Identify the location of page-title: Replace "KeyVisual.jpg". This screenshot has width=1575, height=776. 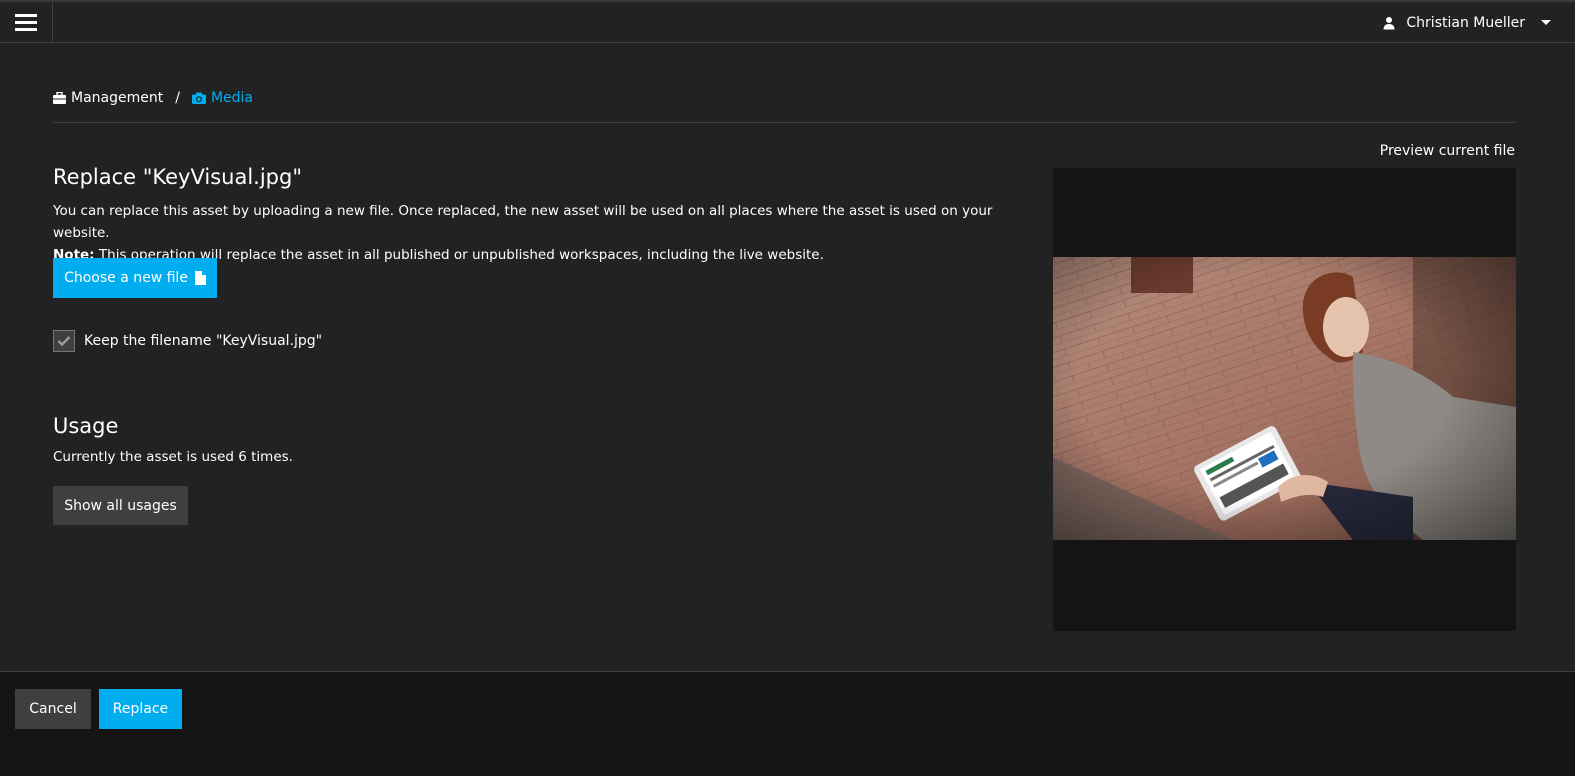
(177, 177).